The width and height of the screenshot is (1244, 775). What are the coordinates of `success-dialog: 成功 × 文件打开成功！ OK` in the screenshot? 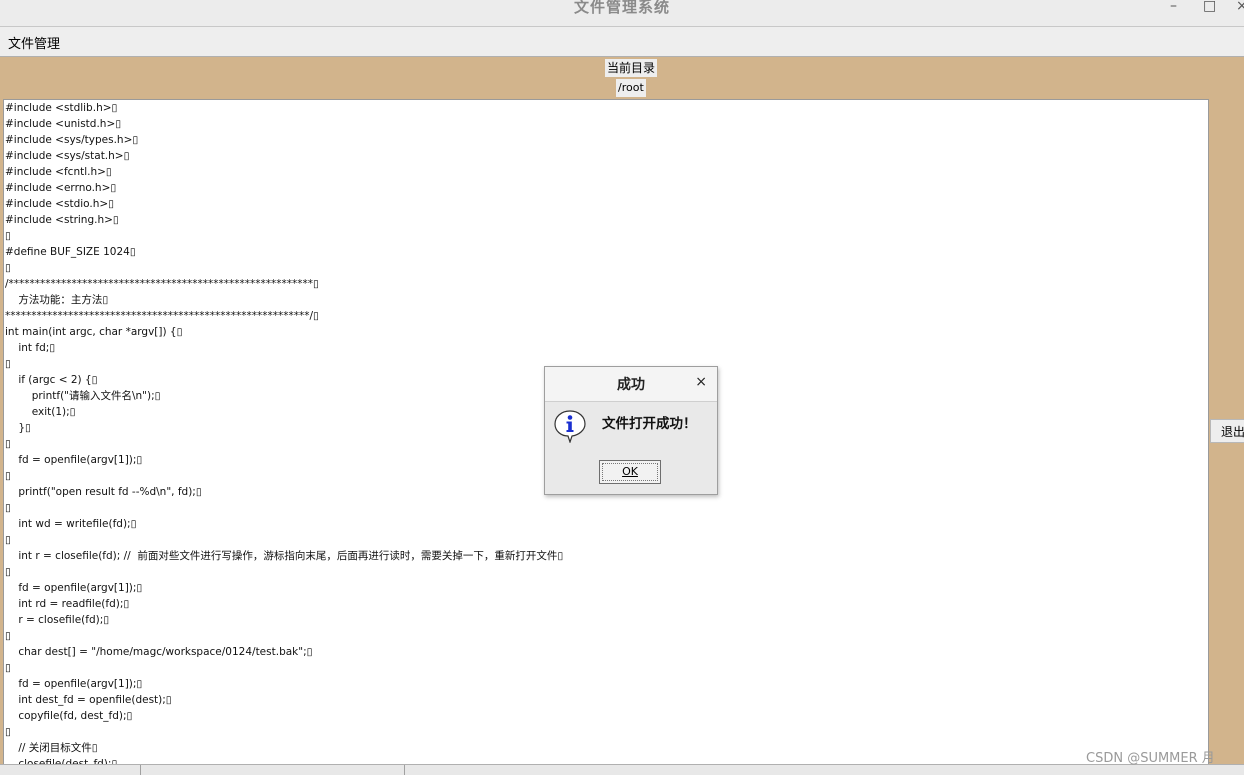 It's located at (631, 430).